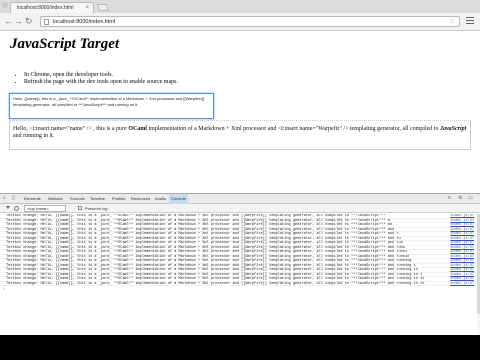 The width and height of the screenshot is (480, 360). I want to click on output-strong-emphasis: JavaScript, so click(453, 129).